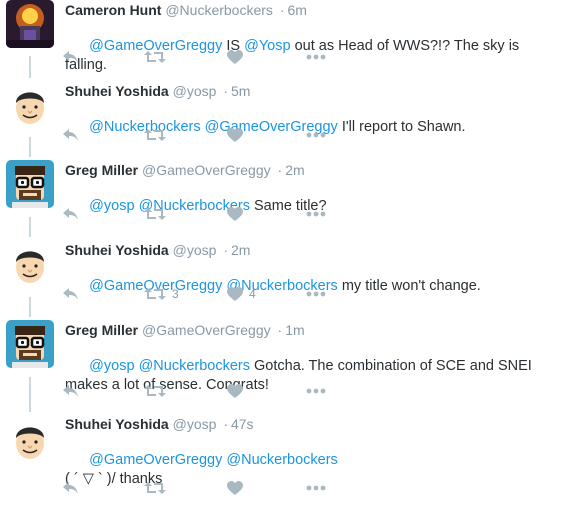  Describe the element at coordinates (296, 10) in the screenshot. I see `tweet-timestamp: 6m` at that location.